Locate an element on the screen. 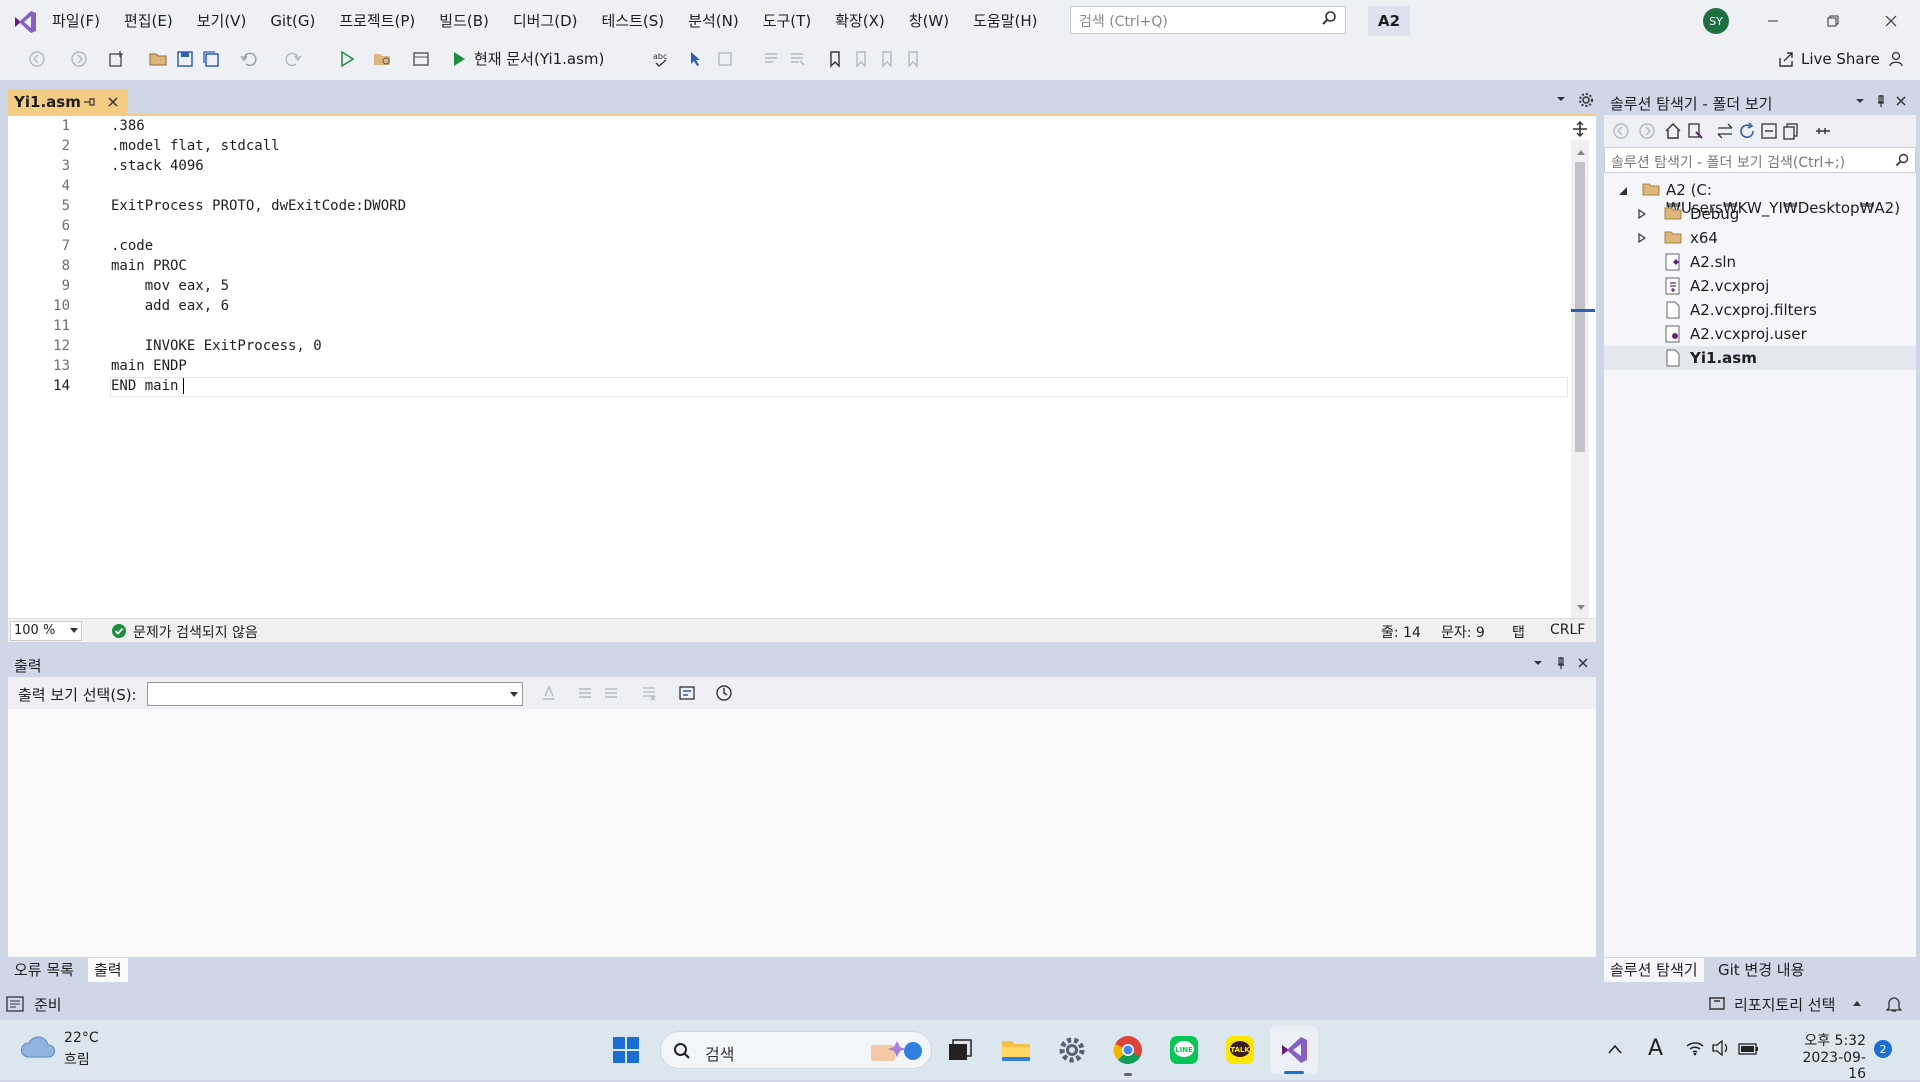 The width and height of the screenshot is (1920, 1082). tree-item-debug: Debug is located at coordinates (1760, 214).